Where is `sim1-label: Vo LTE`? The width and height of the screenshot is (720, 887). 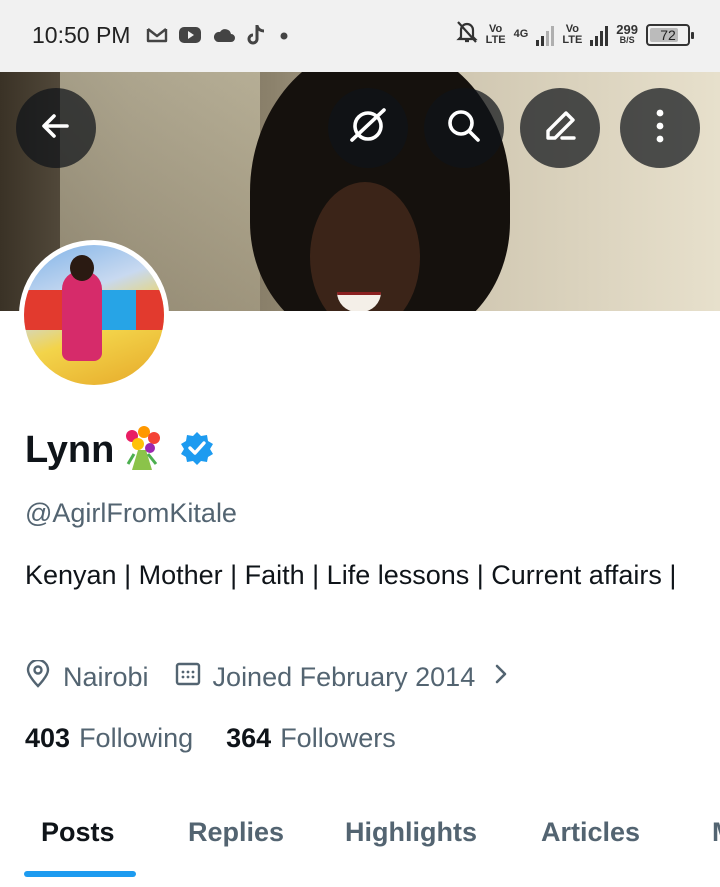 sim1-label: Vo LTE is located at coordinates (495, 34).